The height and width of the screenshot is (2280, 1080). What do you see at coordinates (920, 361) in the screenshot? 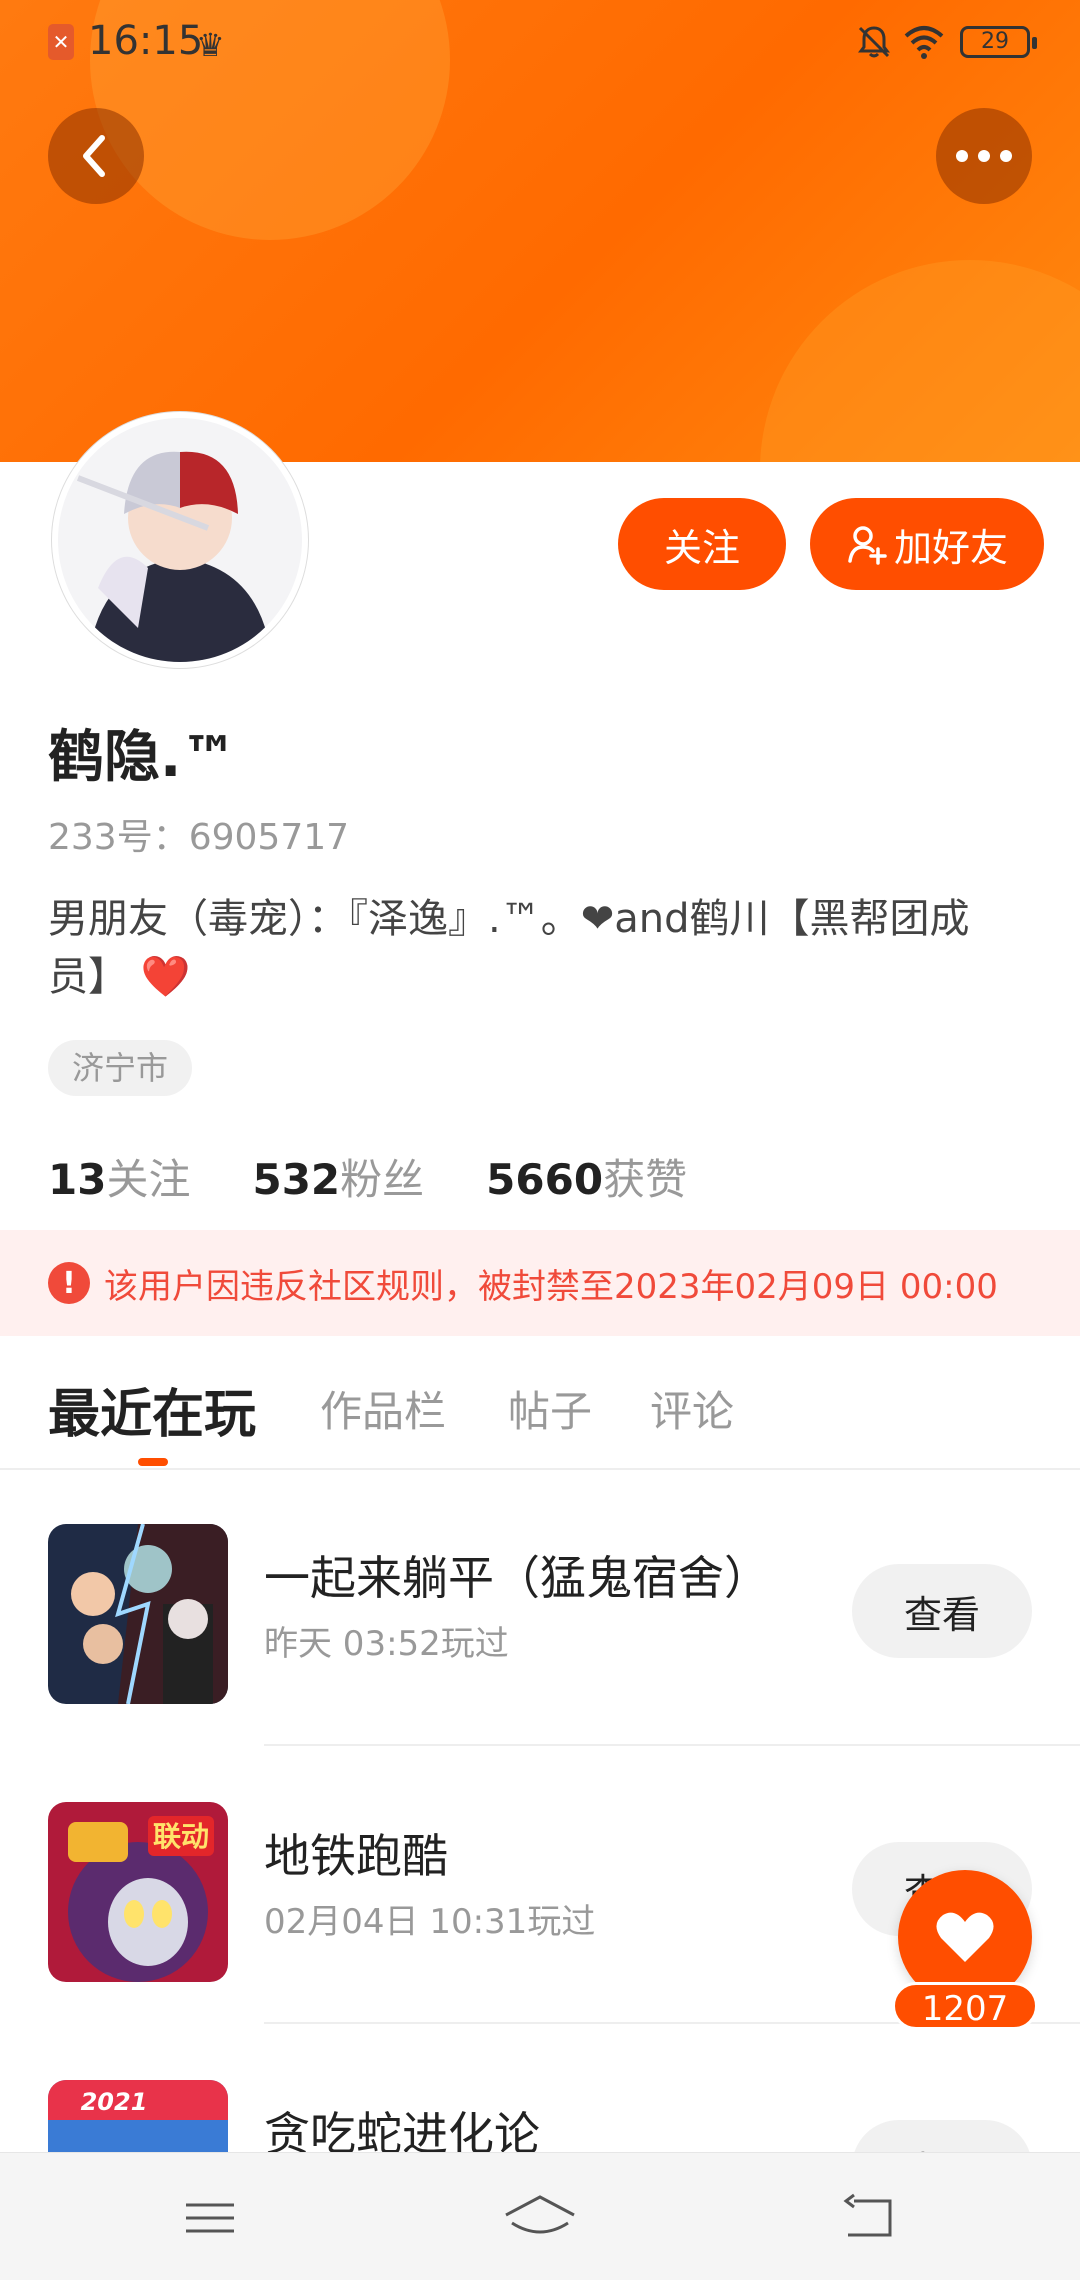
I see `banner-decoration` at bounding box center [920, 361].